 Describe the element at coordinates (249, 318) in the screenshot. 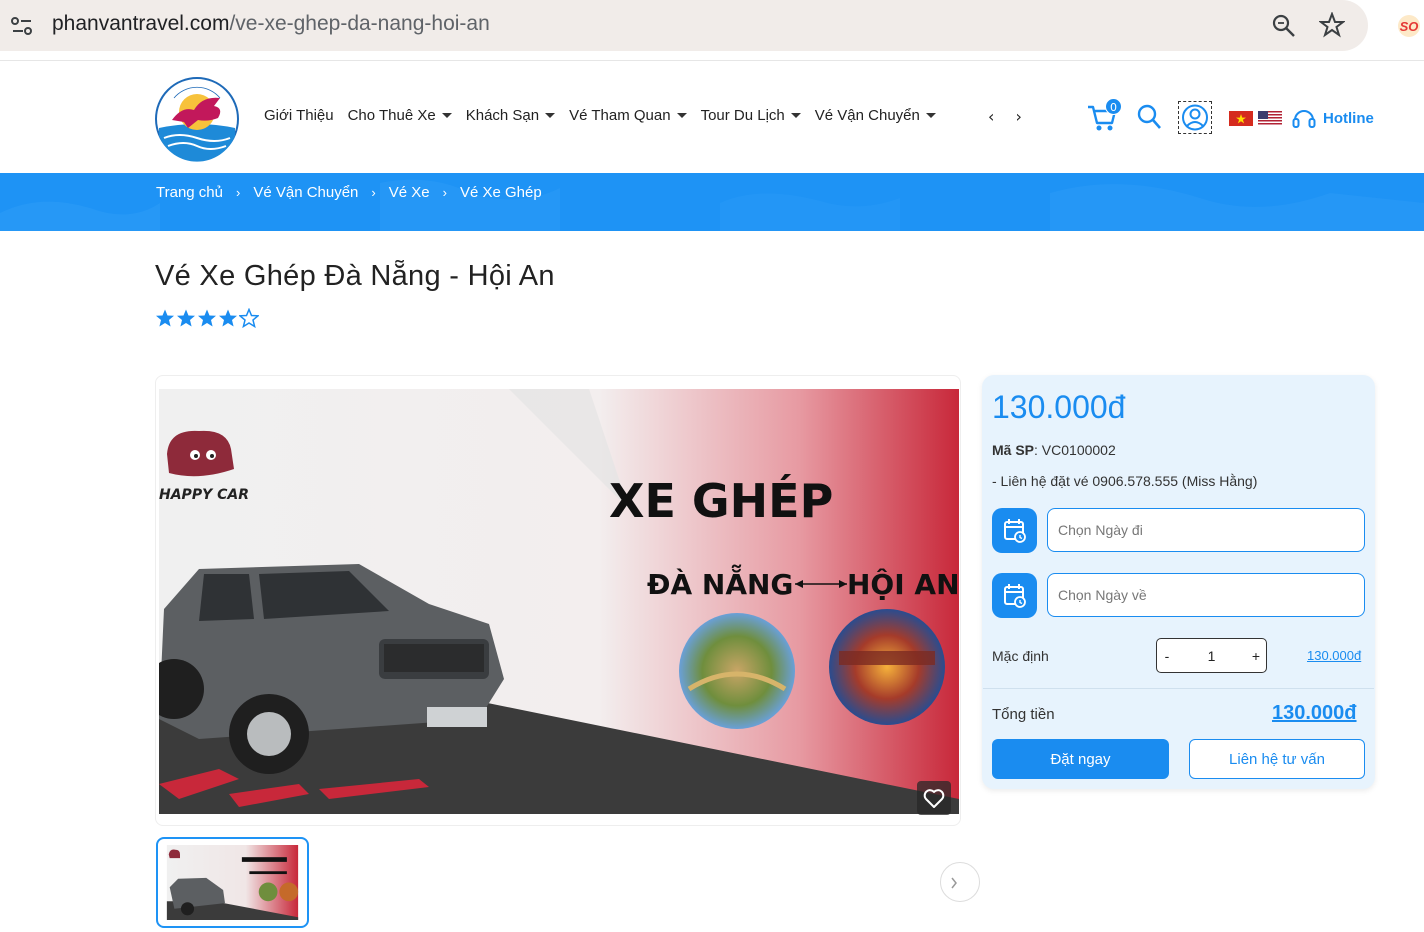

I see `star-empty-icon` at that location.